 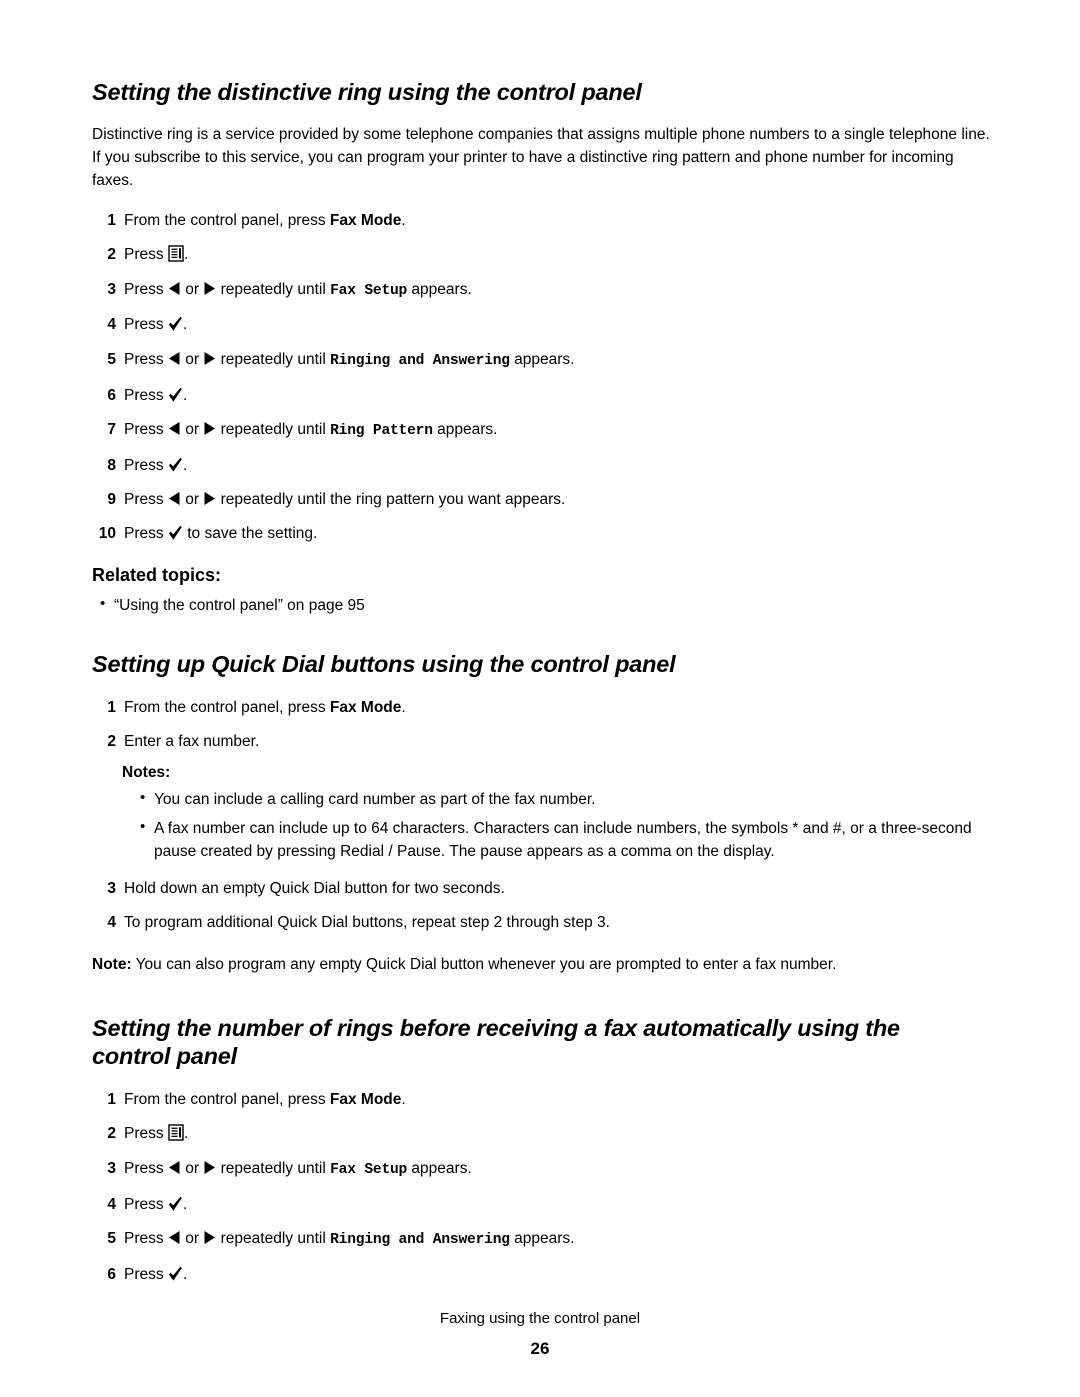 What do you see at coordinates (192, 742) in the screenshot?
I see `step-text: Enter a fax number.` at bounding box center [192, 742].